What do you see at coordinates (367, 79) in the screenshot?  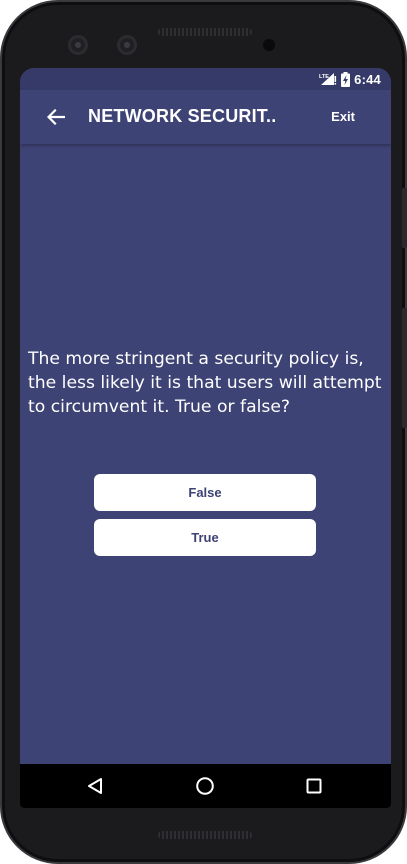 I see `status-time: 6:44` at bounding box center [367, 79].